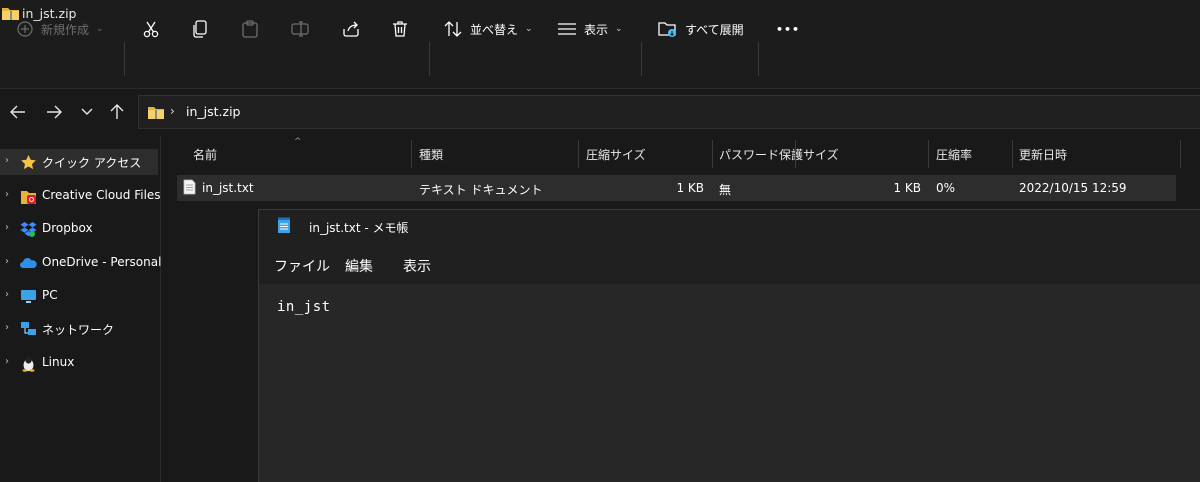  What do you see at coordinates (28, 364) in the screenshot?
I see `linux-icon` at bounding box center [28, 364].